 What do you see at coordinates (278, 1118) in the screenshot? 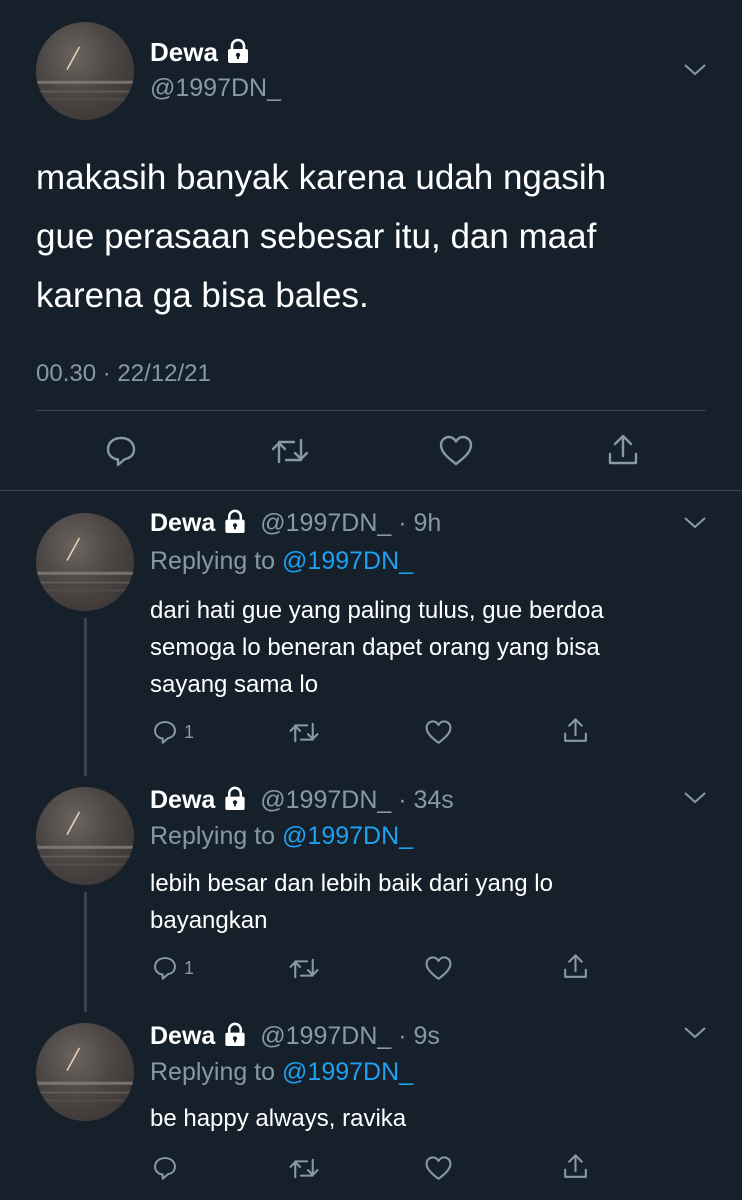
I see `tweet-text-line: be happy always, ravika` at bounding box center [278, 1118].